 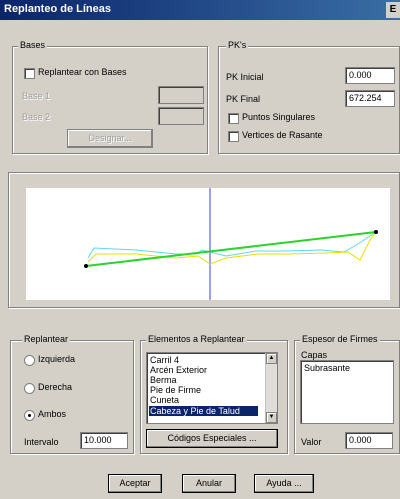 I want to click on base2-field, so click(x=181, y=116).